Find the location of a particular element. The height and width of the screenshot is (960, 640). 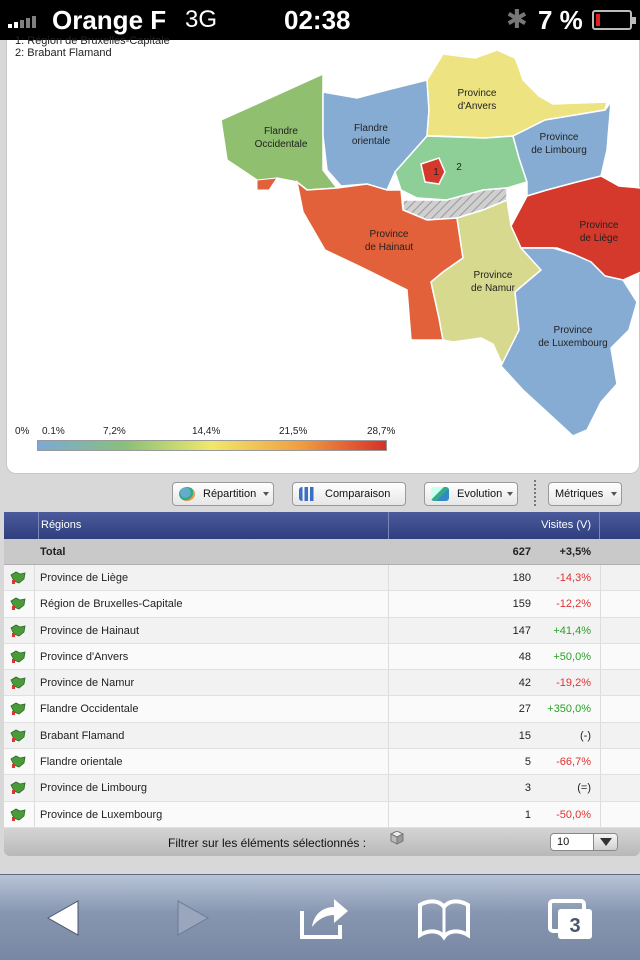

visits-value: 180 is located at coordinates (521, 578).